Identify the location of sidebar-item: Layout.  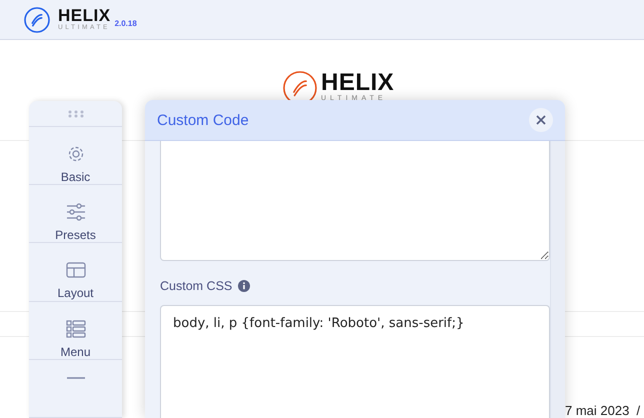
(75, 272).